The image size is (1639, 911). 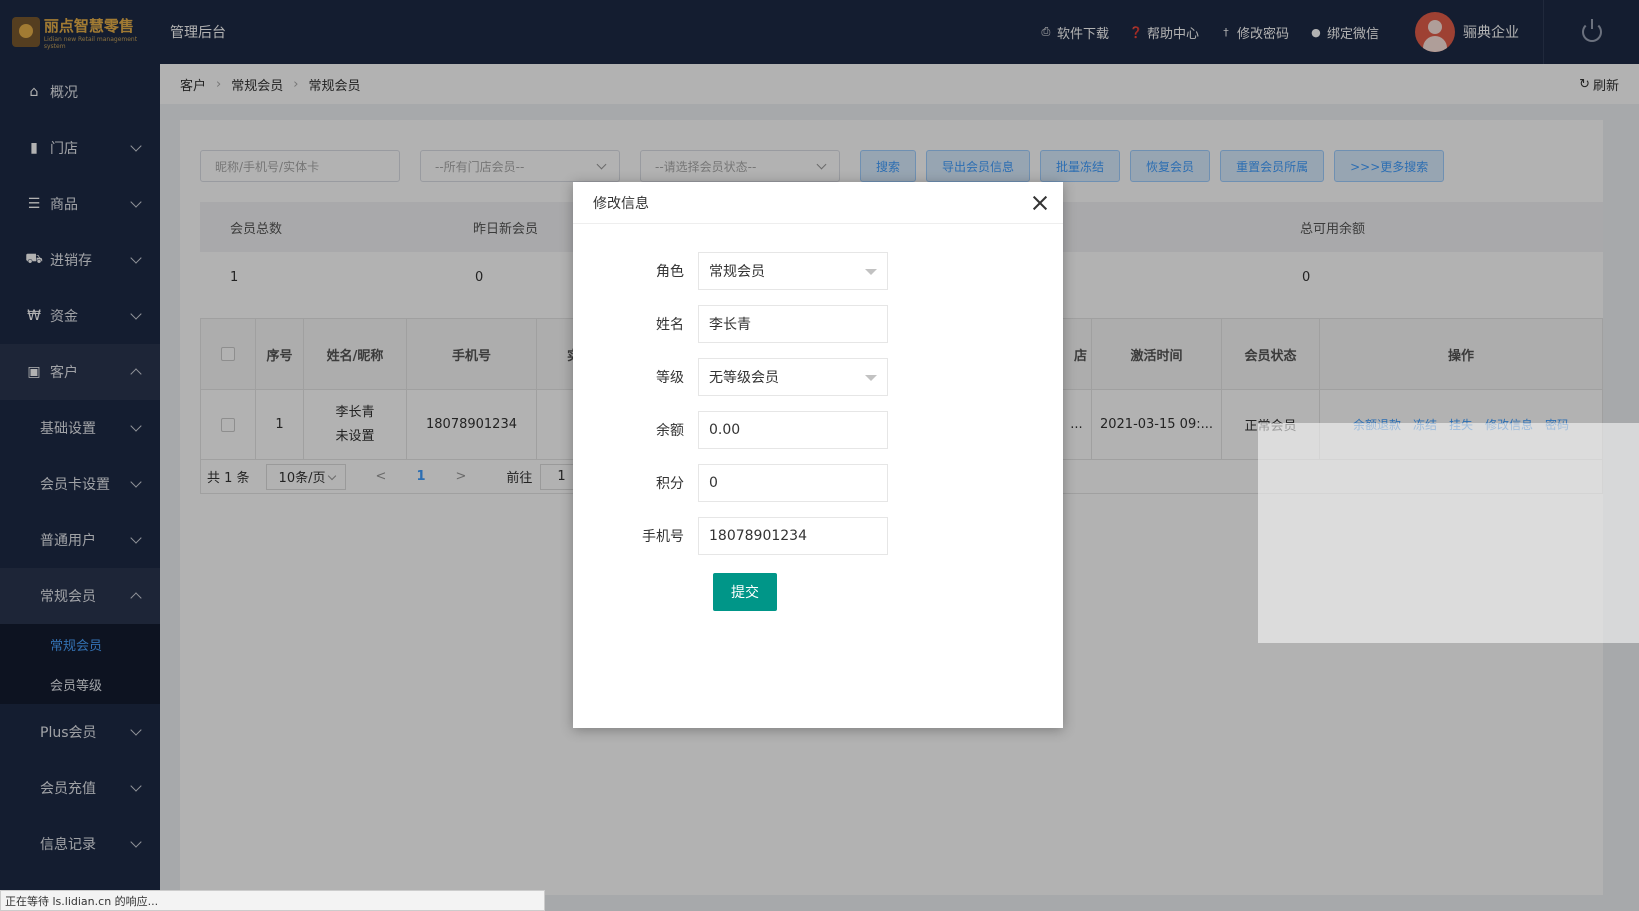 I want to click on role-select: 常规会员, so click(x=793, y=271).